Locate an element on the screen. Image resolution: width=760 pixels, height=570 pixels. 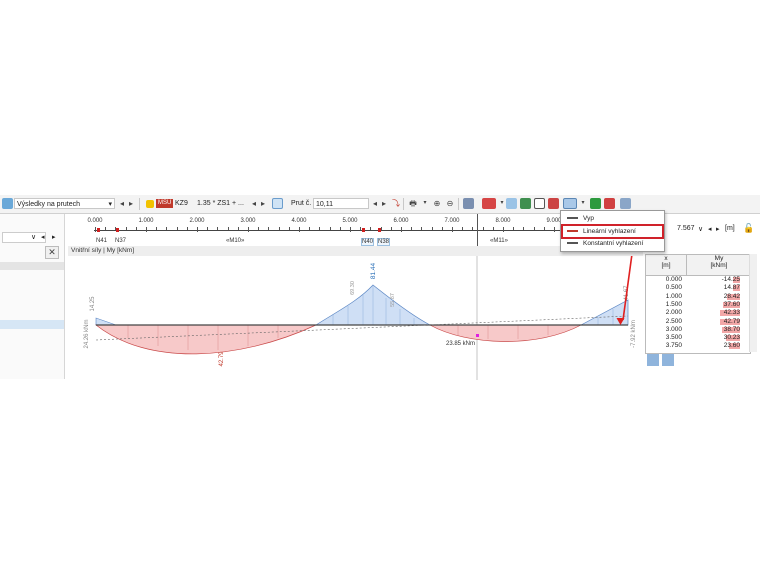
ruler-tick-label: 4.000 is located at coordinates (299, 221).